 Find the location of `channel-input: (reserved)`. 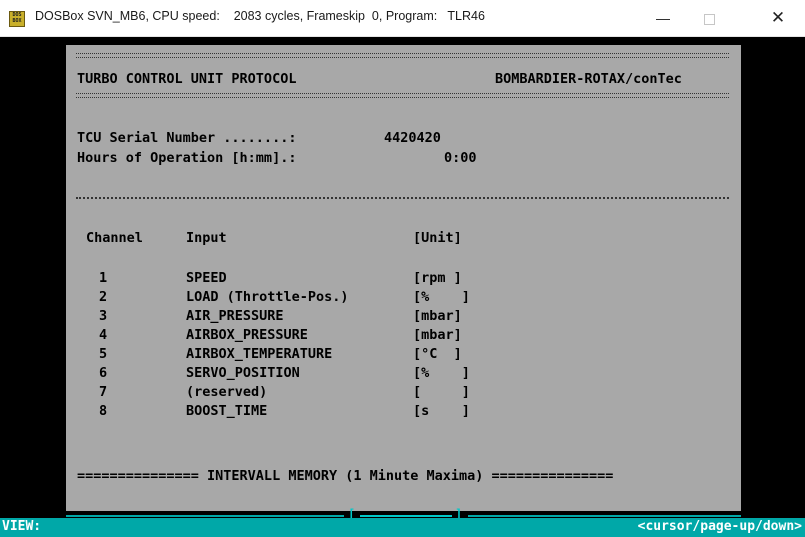

channel-input: (reserved) is located at coordinates (227, 392).